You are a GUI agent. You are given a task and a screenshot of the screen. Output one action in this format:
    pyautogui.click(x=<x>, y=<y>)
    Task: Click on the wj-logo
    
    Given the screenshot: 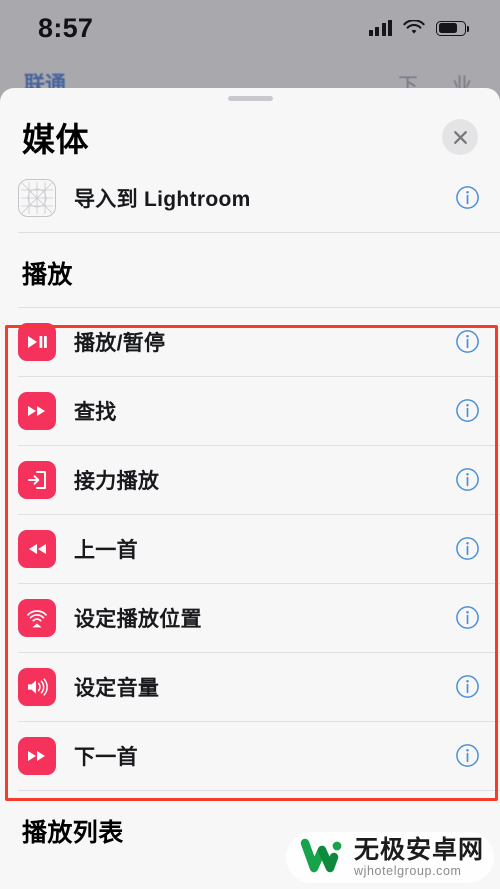 What is the action you would take?
    pyautogui.click(x=322, y=857)
    